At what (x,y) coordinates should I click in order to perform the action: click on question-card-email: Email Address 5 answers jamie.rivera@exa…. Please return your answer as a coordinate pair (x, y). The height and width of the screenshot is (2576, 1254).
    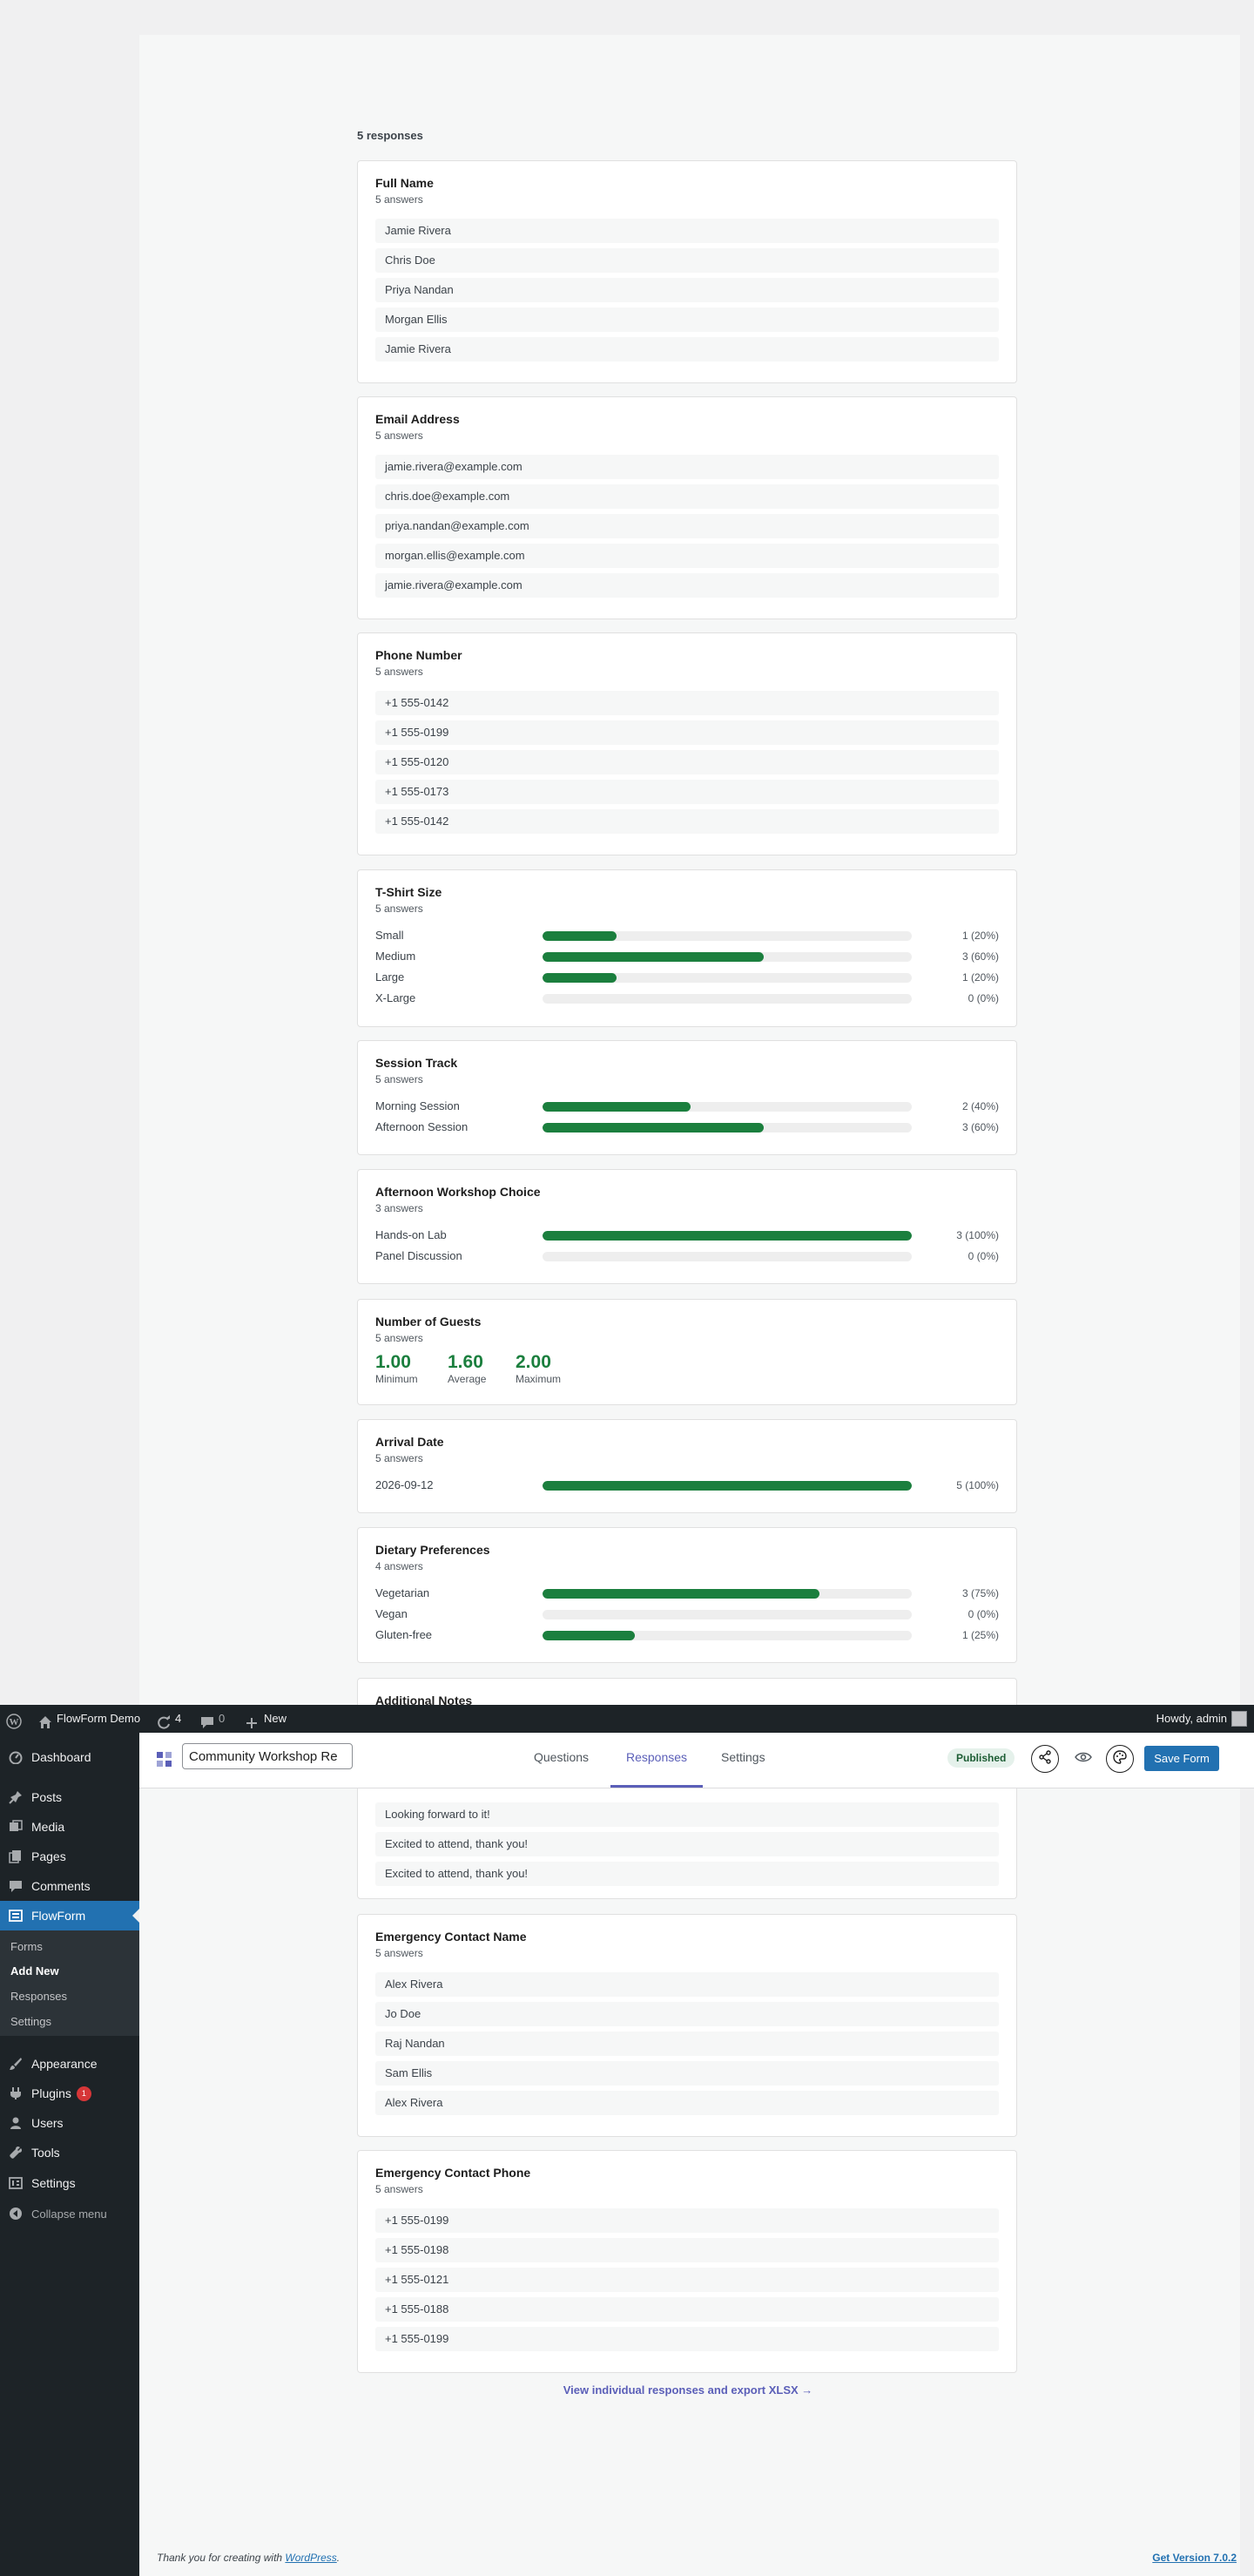
    Looking at the image, I should click on (687, 507).